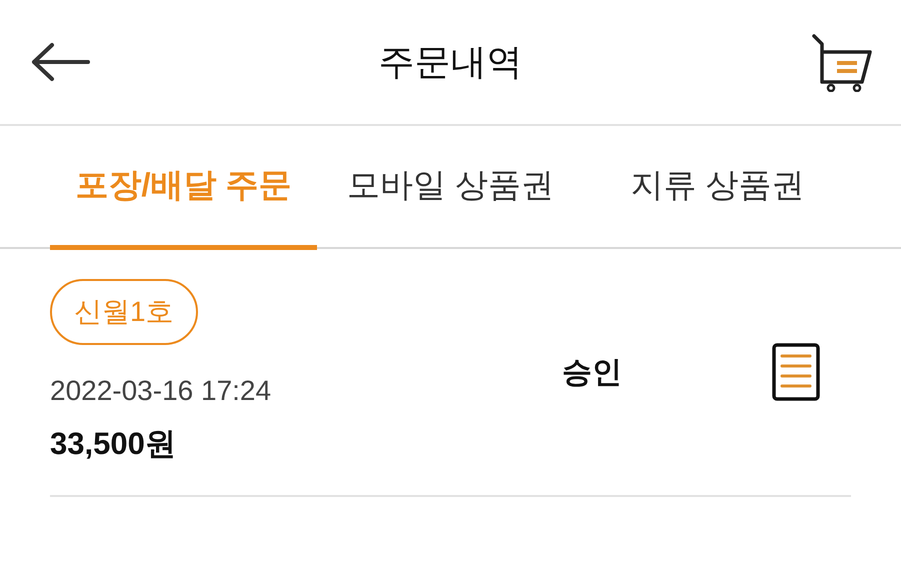 Image resolution: width=901 pixels, height=577 pixels. I want to click on back-arrow-icon, so click(60, 62).